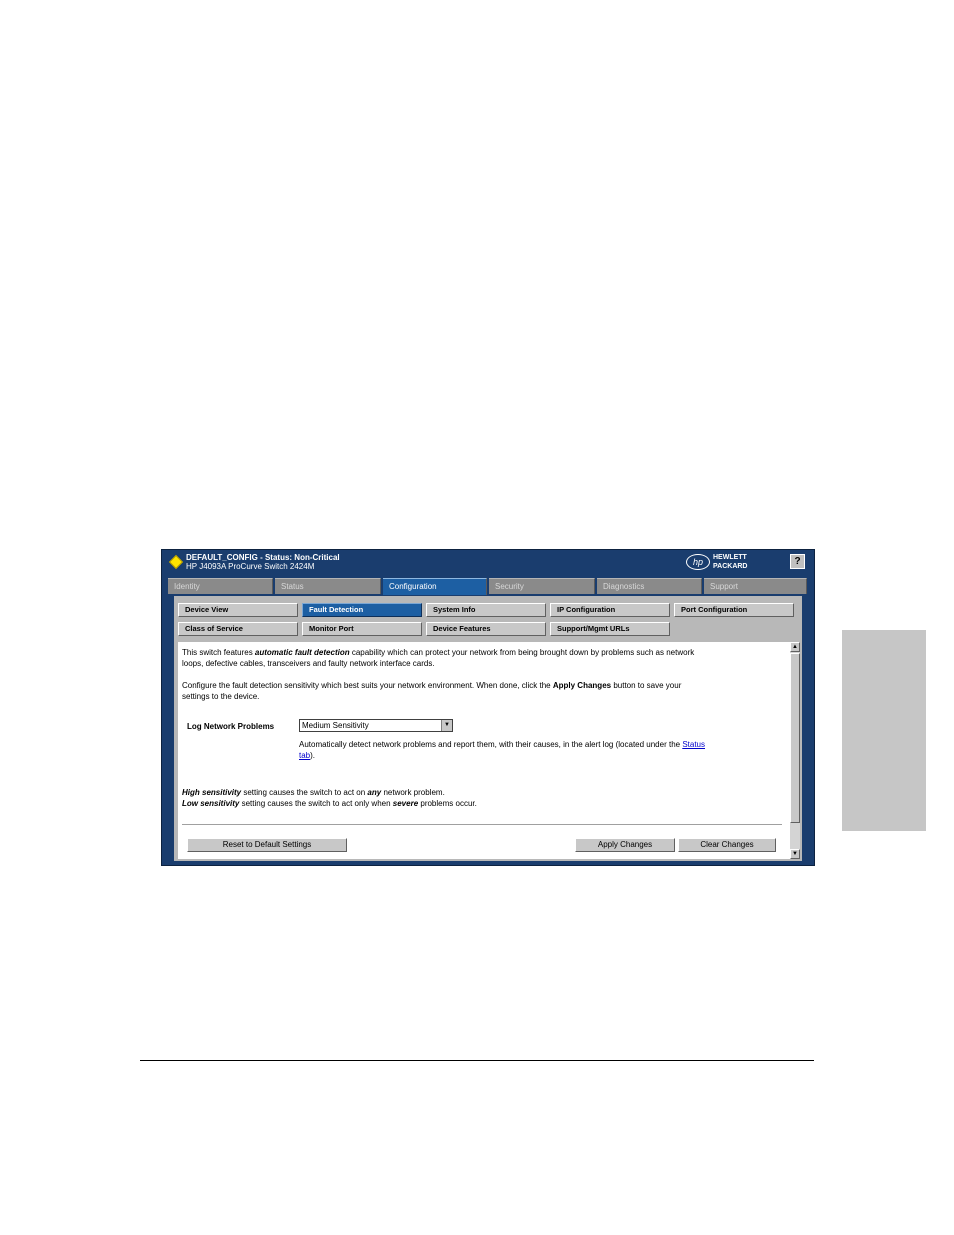 The width and height of the screenshot is (954, 1235). What do you see at coordinates (220, 586) in the screenshot?
I see `tab-identity: Identity` at bounding box center [220, 586].